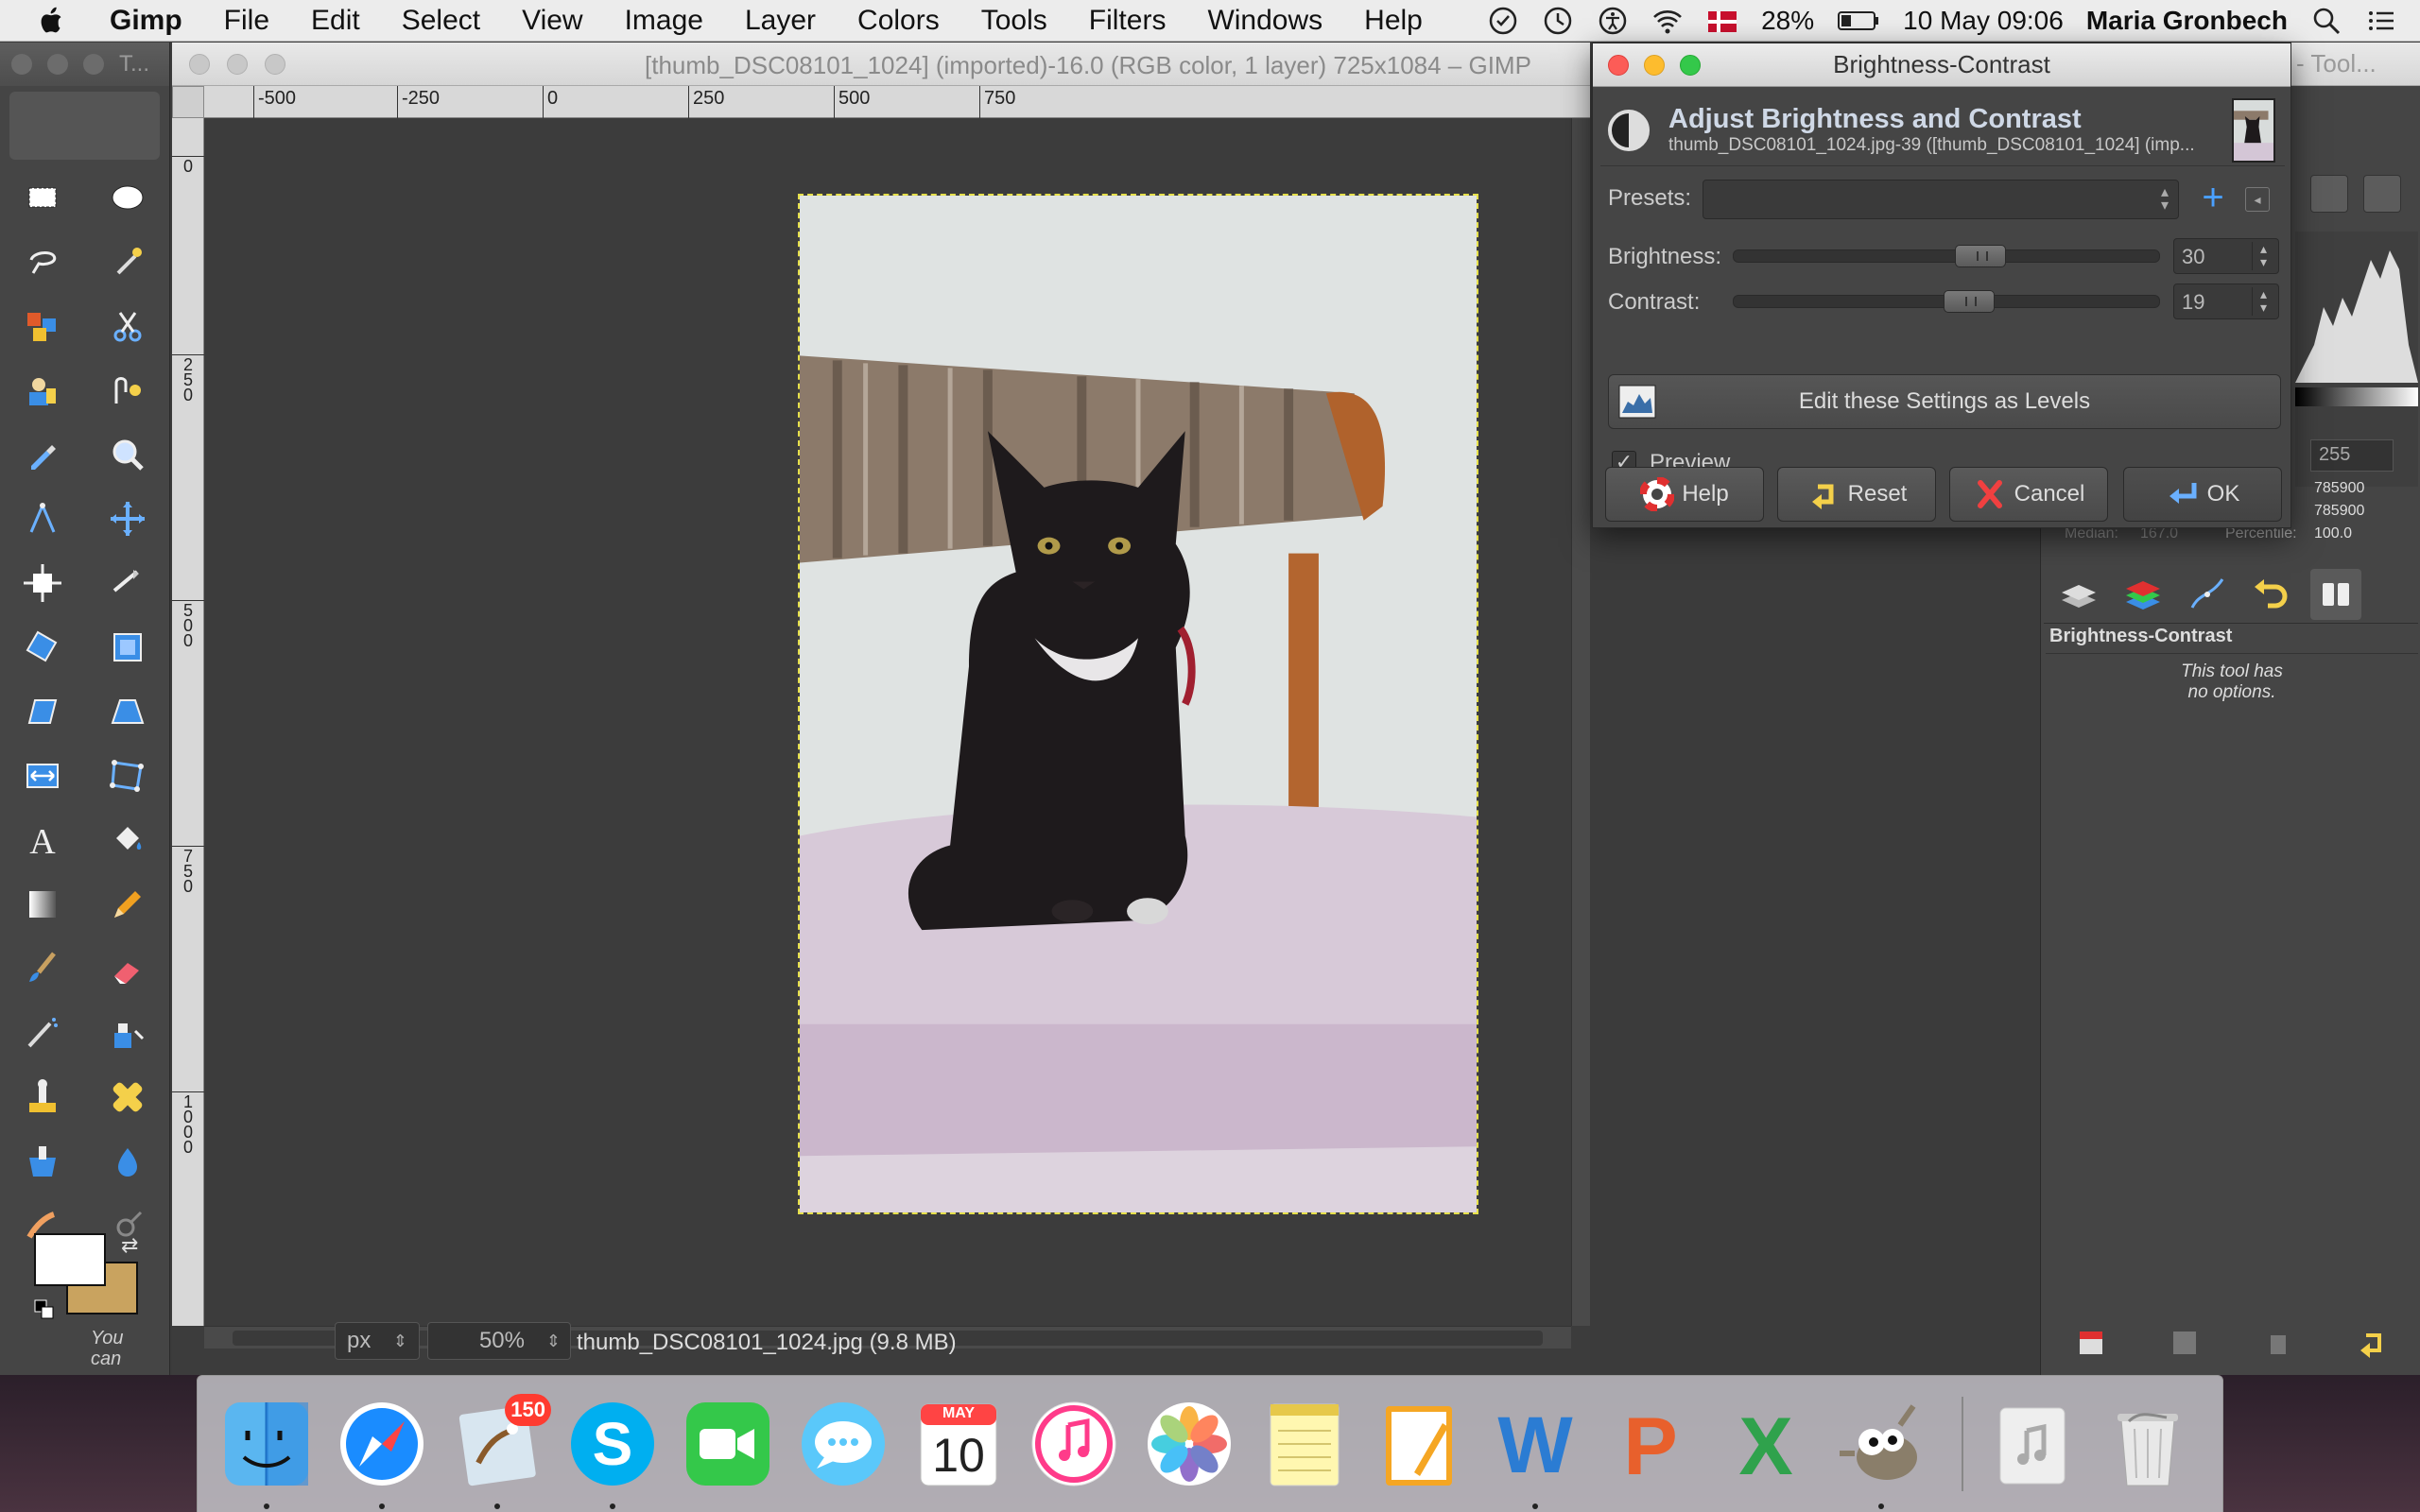  I want to click on paintbrush-tool, so click(42, 968).